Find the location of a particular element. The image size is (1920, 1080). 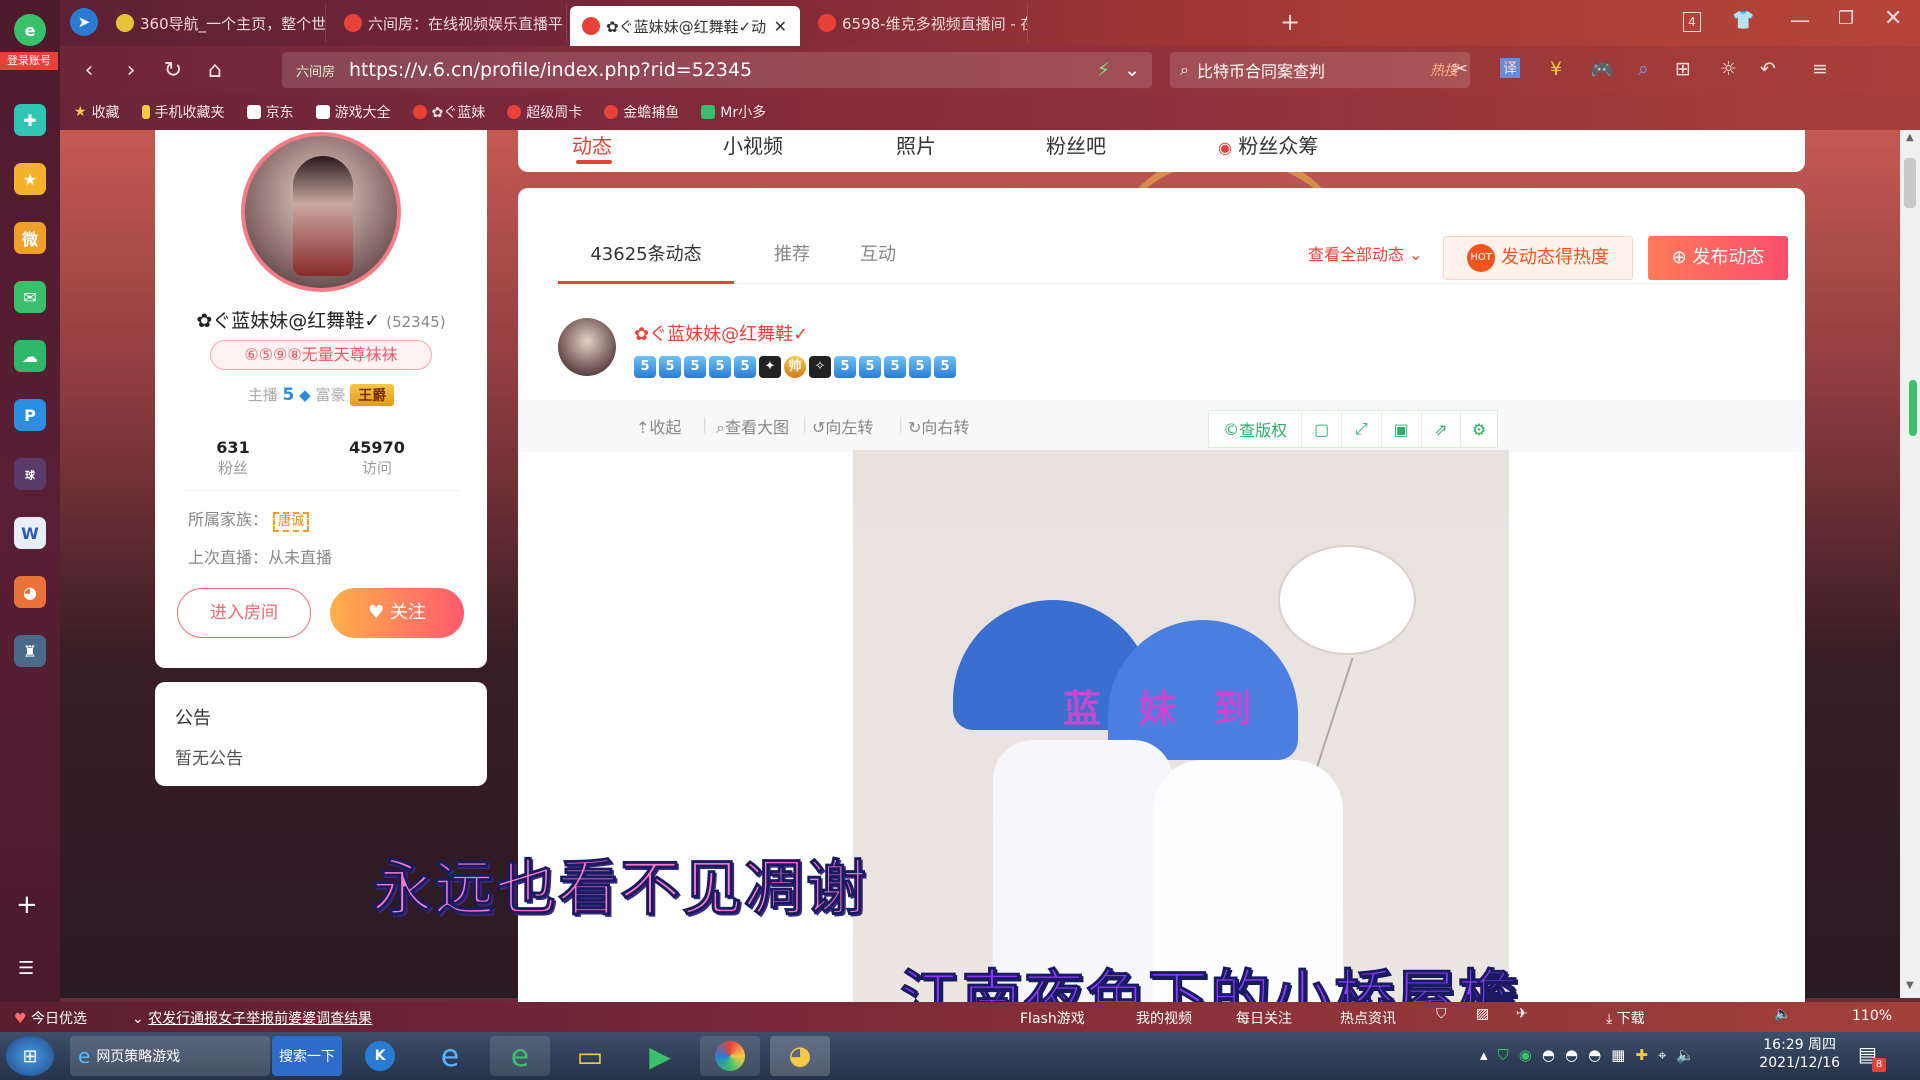

news-ticker-link: ⌄ 农发行通报女子举报前婆婆调查结果 is located at coordinates (252, 1018).